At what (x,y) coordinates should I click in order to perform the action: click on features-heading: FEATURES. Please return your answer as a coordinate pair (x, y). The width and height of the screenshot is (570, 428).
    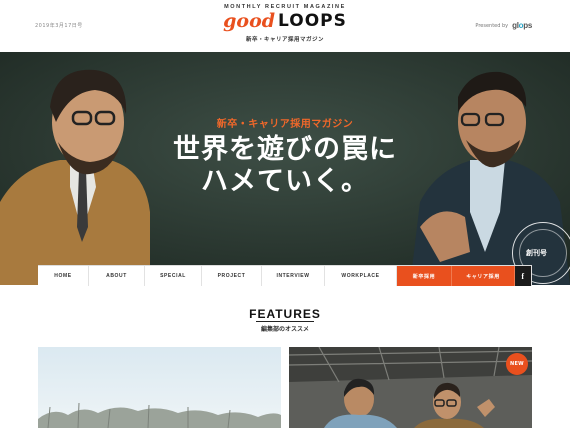
    Looking at the image, I should click on (285, 314).